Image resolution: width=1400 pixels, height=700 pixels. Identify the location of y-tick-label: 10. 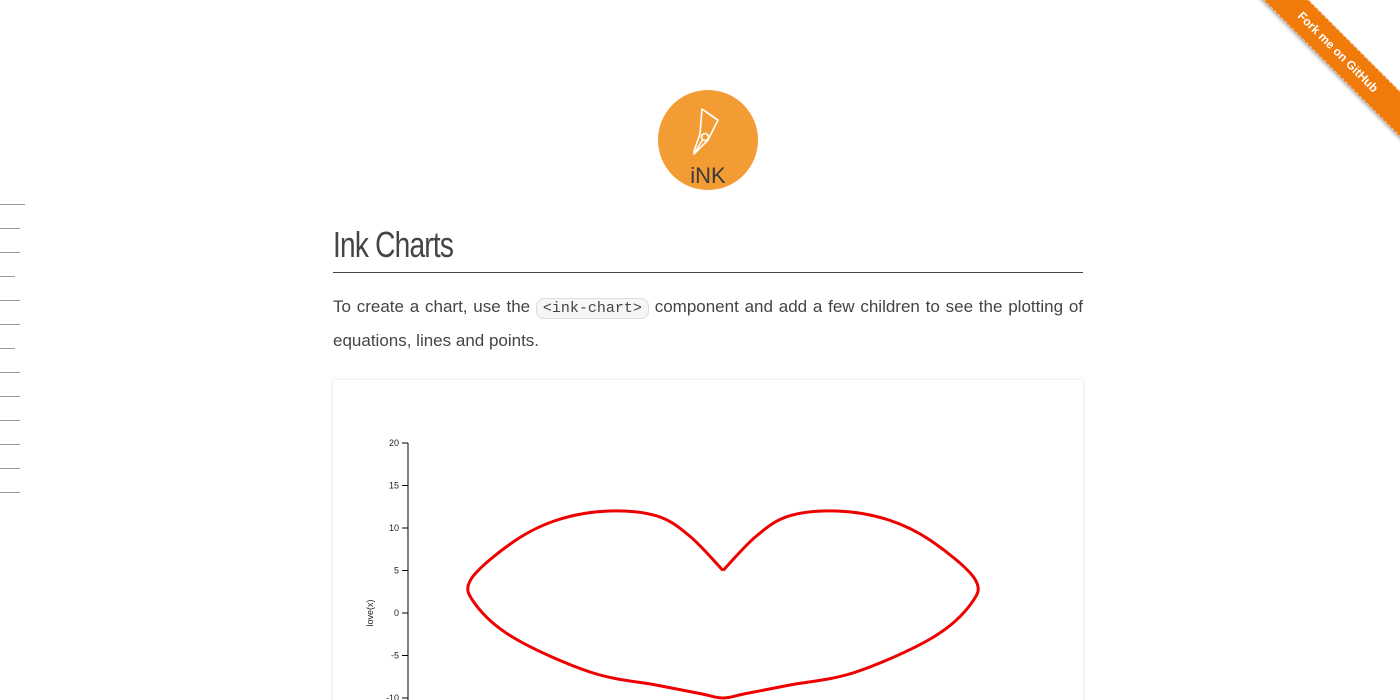
(394, 528).